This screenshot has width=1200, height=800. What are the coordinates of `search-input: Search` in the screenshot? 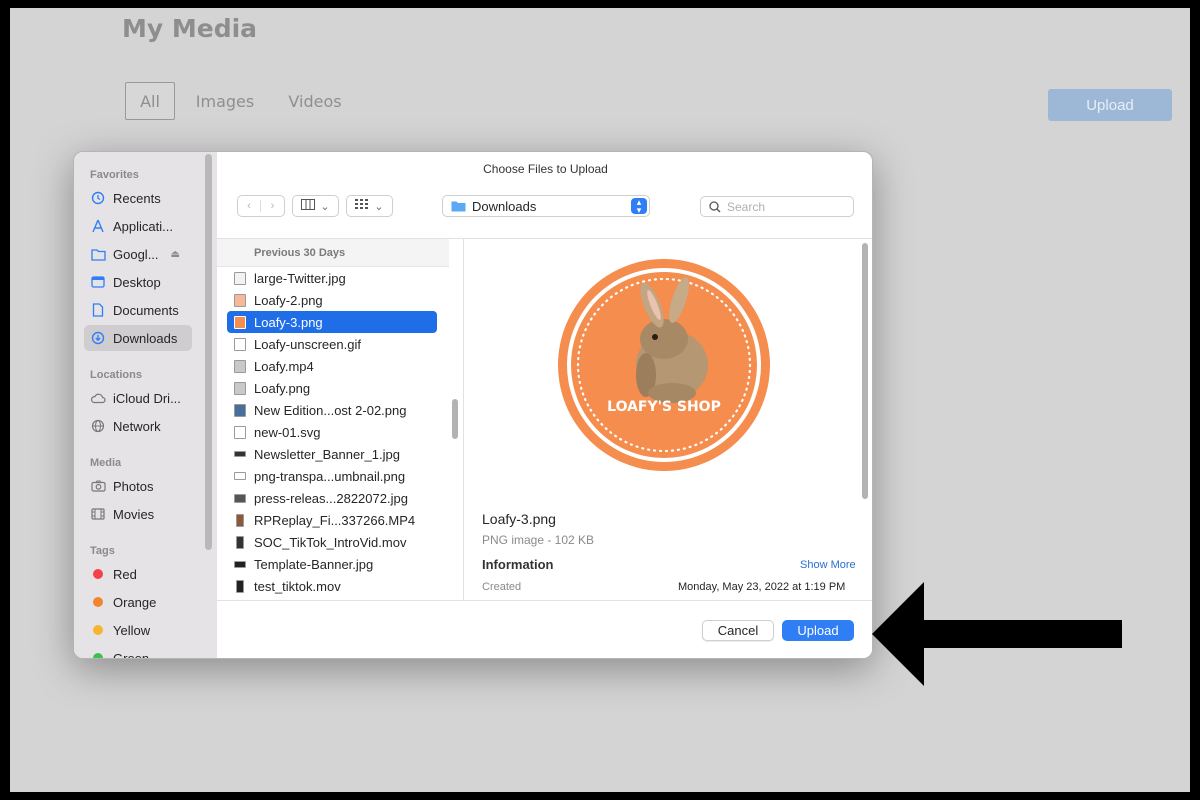 It's located at (777, 206).